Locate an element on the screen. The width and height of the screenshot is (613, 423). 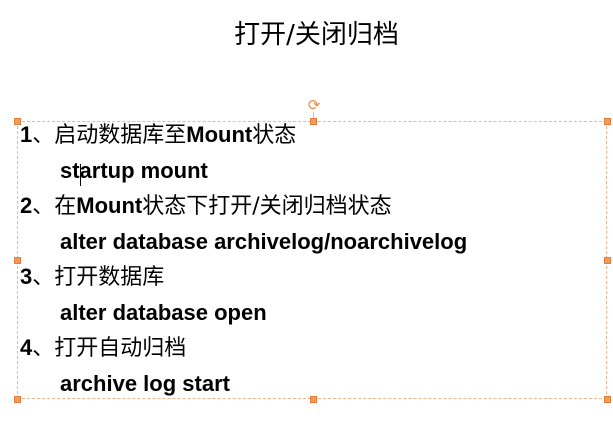
step-number: 4 is located at coordinates (26, 347).